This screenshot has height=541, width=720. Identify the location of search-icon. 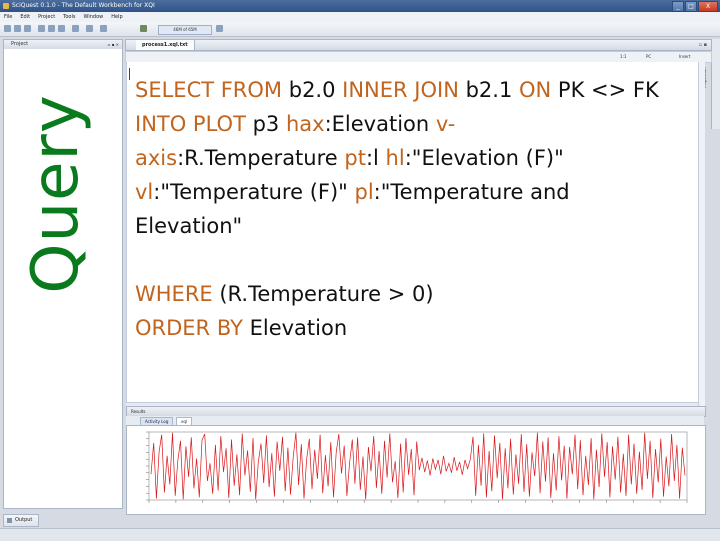
(103, 28).